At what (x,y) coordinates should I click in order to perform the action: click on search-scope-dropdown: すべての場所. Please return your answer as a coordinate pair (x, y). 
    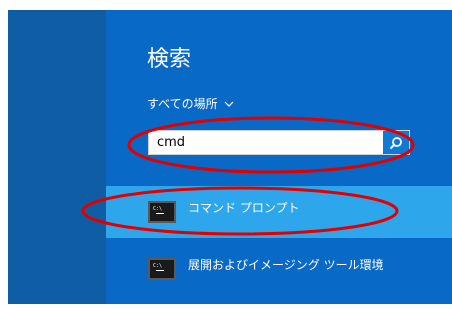
    Looking at the image, I should click on (190, 104).